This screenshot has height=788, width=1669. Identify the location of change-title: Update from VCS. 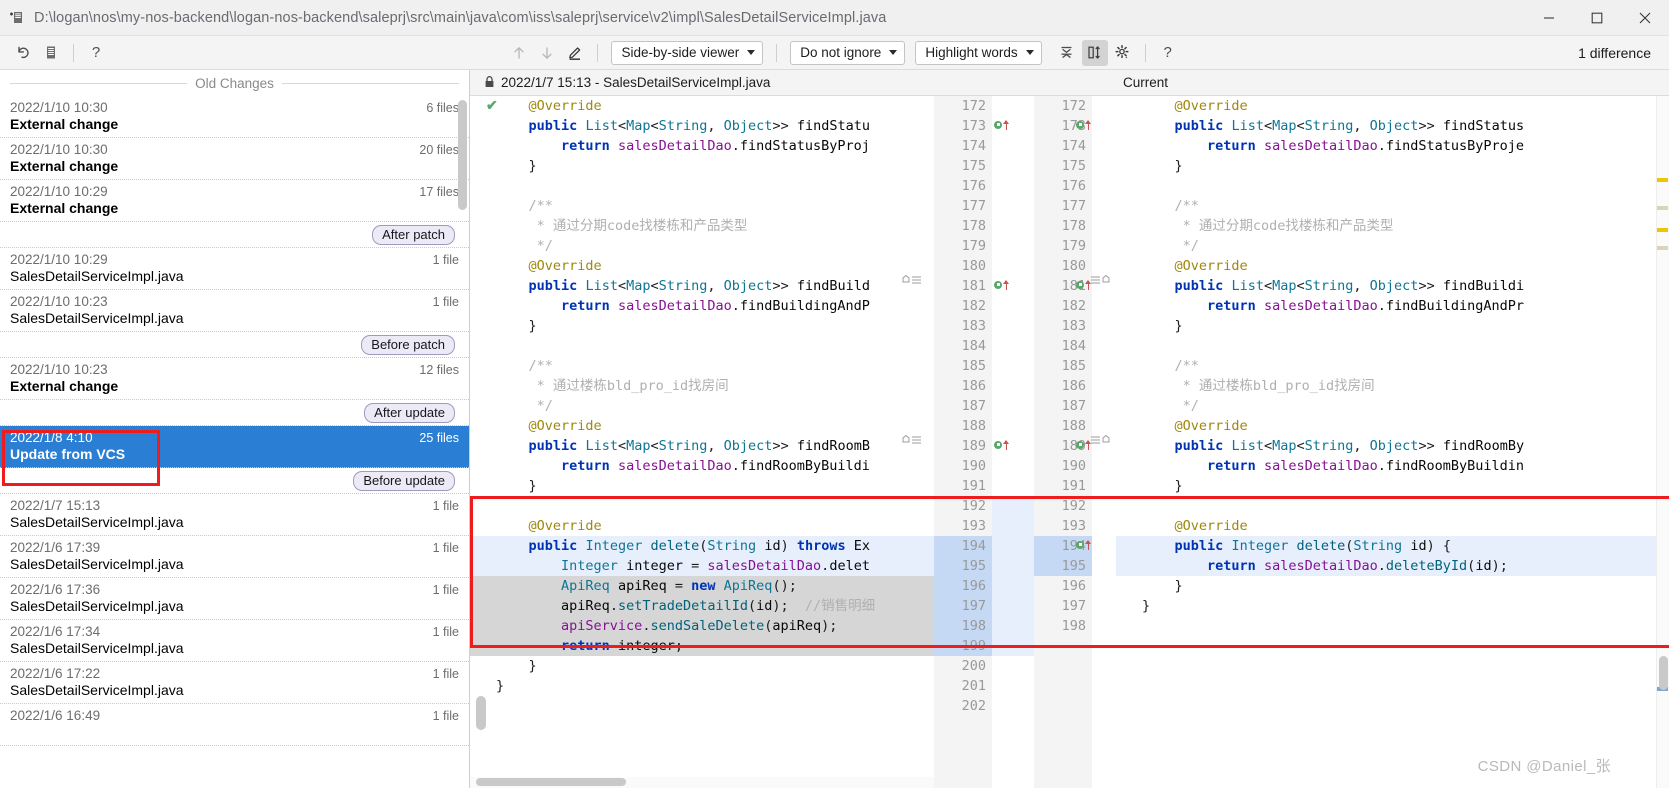
(68, 454).